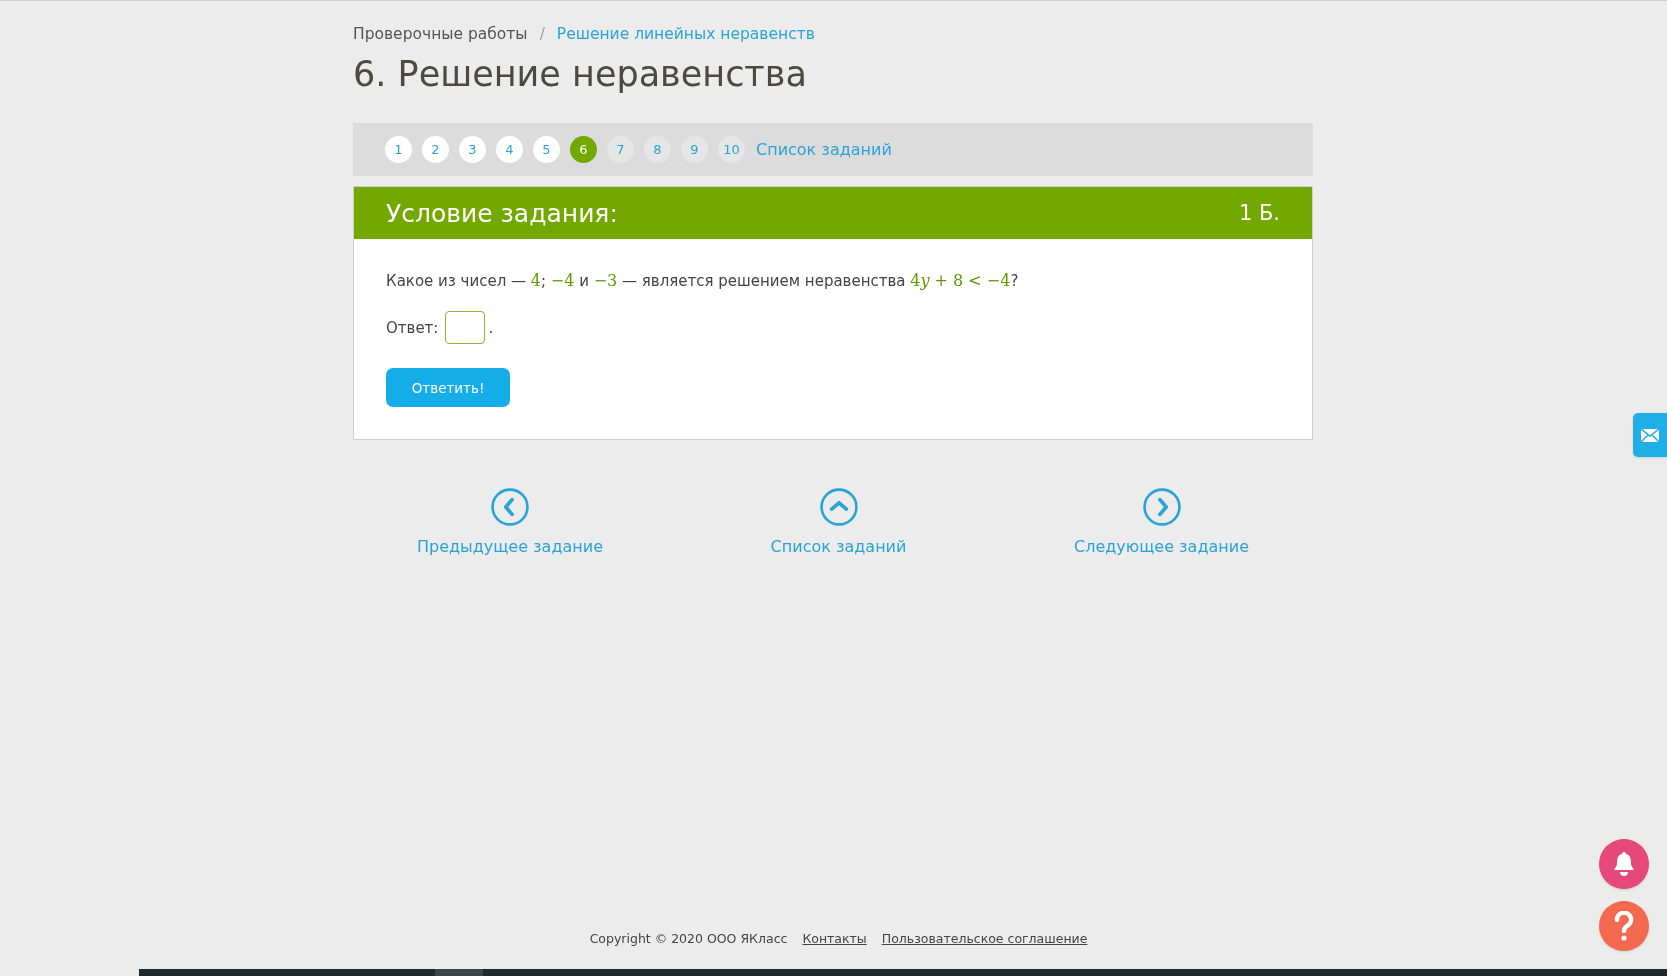 The width and height of the screenshot is (1667, 976). I want to click on breadcrumb-link: Решение линейных неравенств, so click(685, 35).